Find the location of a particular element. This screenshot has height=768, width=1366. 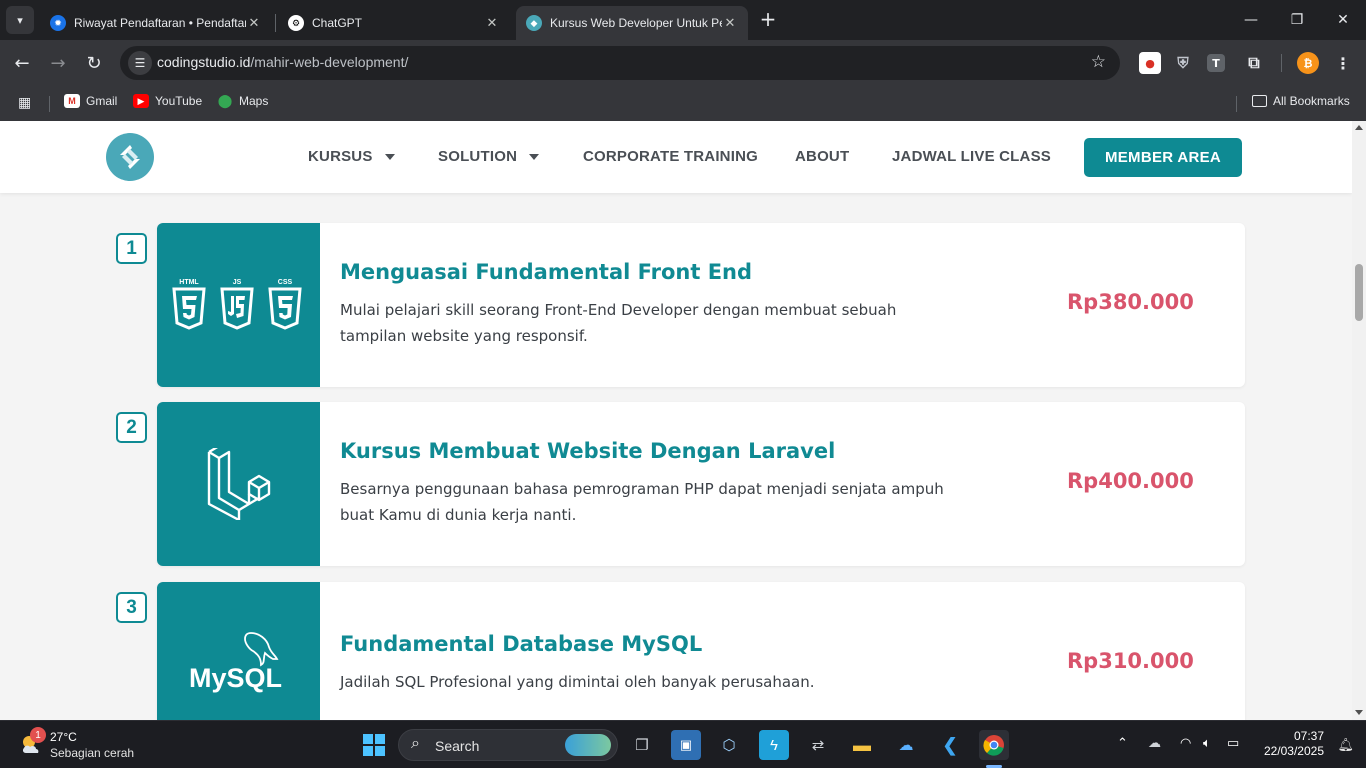

scroll-down-arrow-icon is located at coordinates (1359, 712).